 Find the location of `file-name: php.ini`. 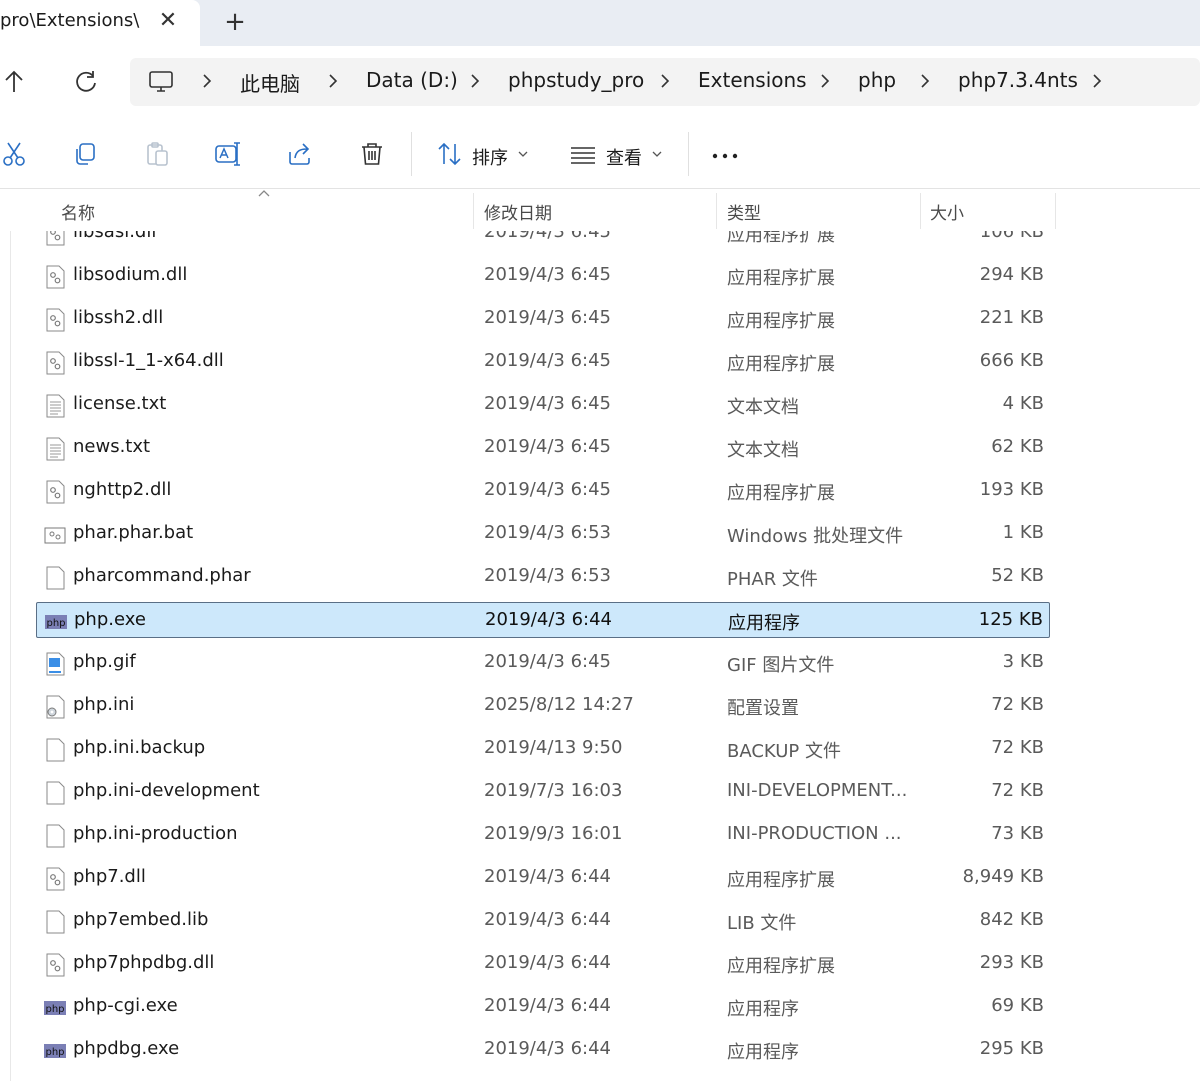

file-name: php.ini is located at coordinates (104, 704).